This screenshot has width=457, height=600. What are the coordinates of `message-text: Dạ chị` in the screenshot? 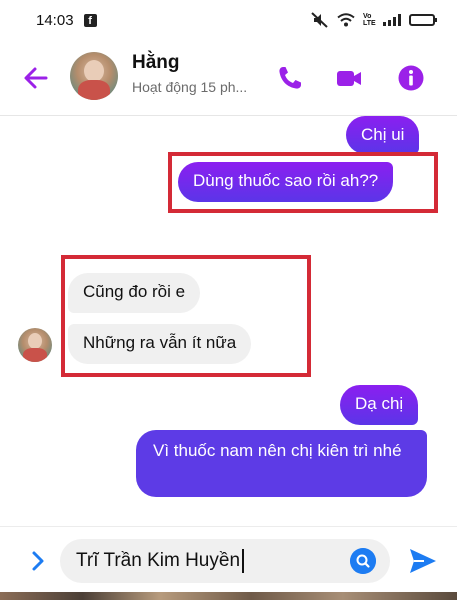 It's located at (379, 403).